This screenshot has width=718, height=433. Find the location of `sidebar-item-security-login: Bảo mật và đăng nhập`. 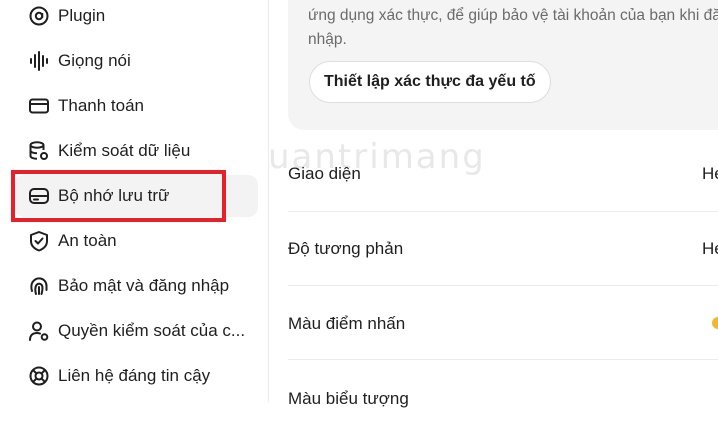

sidebar-item-security-login: Bảo mật và đăng nhập is located at coordinates (136, 286).